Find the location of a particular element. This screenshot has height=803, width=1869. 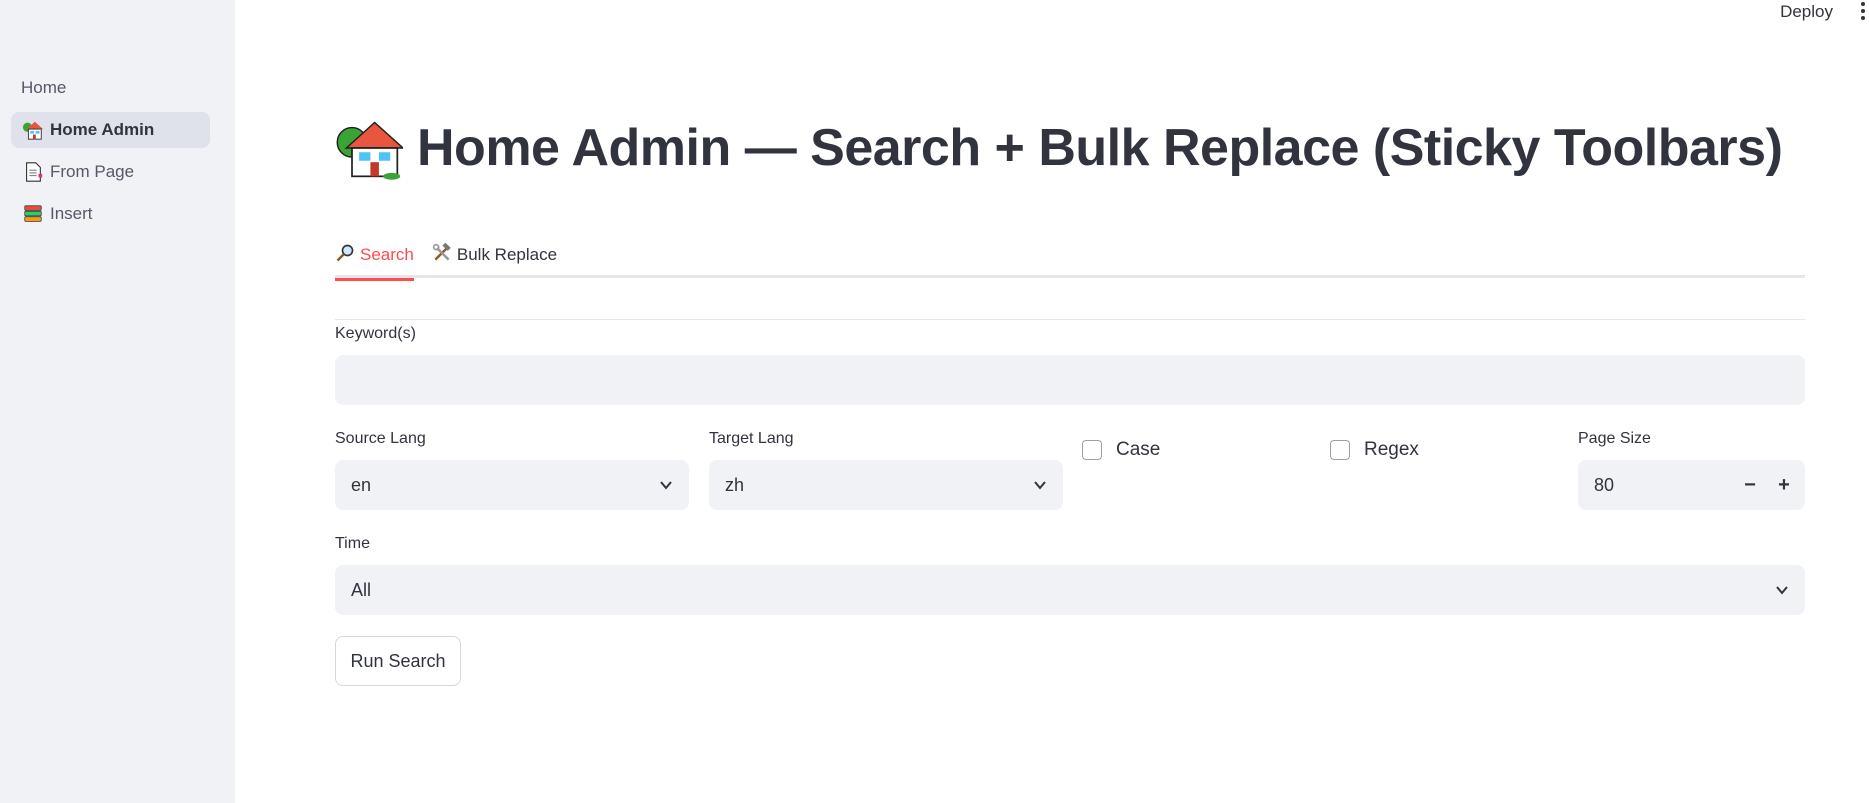

sidebar-item-insert: Insert is located at coordinates (110, 214).